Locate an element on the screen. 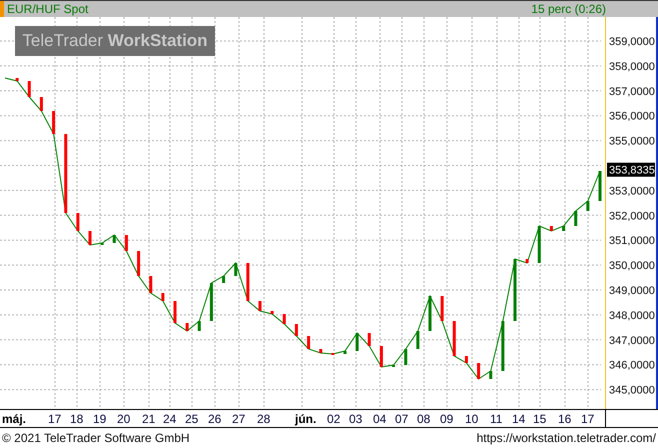 Image resolution: width=658 pixels, height=448 pixels. x-axis-label: 16 is located at coordinates (565, 419).